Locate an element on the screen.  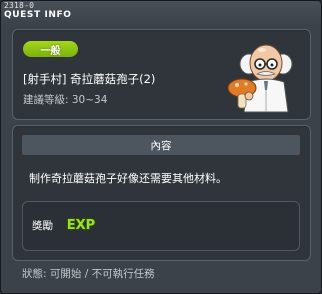
title-bar: 2318-0 QUEST INFO is located at coordinates (161, 13).